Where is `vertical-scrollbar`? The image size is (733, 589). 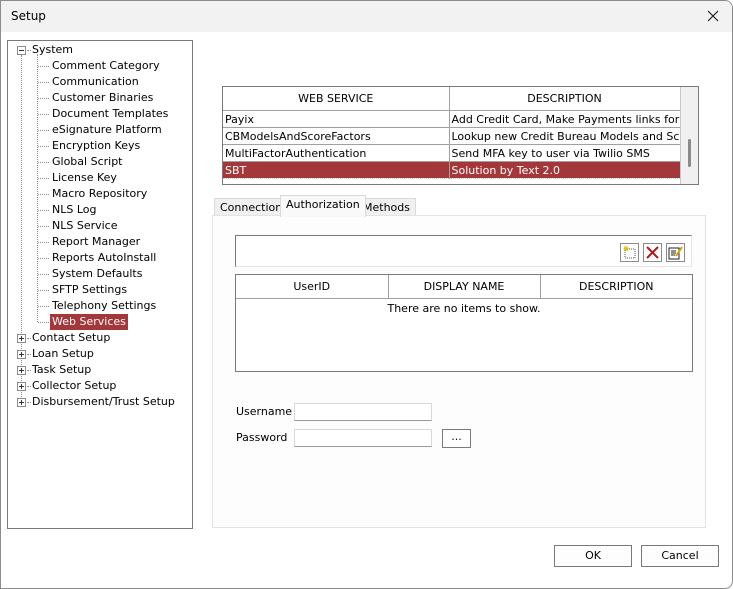 vertical-scrollbar is located at coordinates (689, 135).